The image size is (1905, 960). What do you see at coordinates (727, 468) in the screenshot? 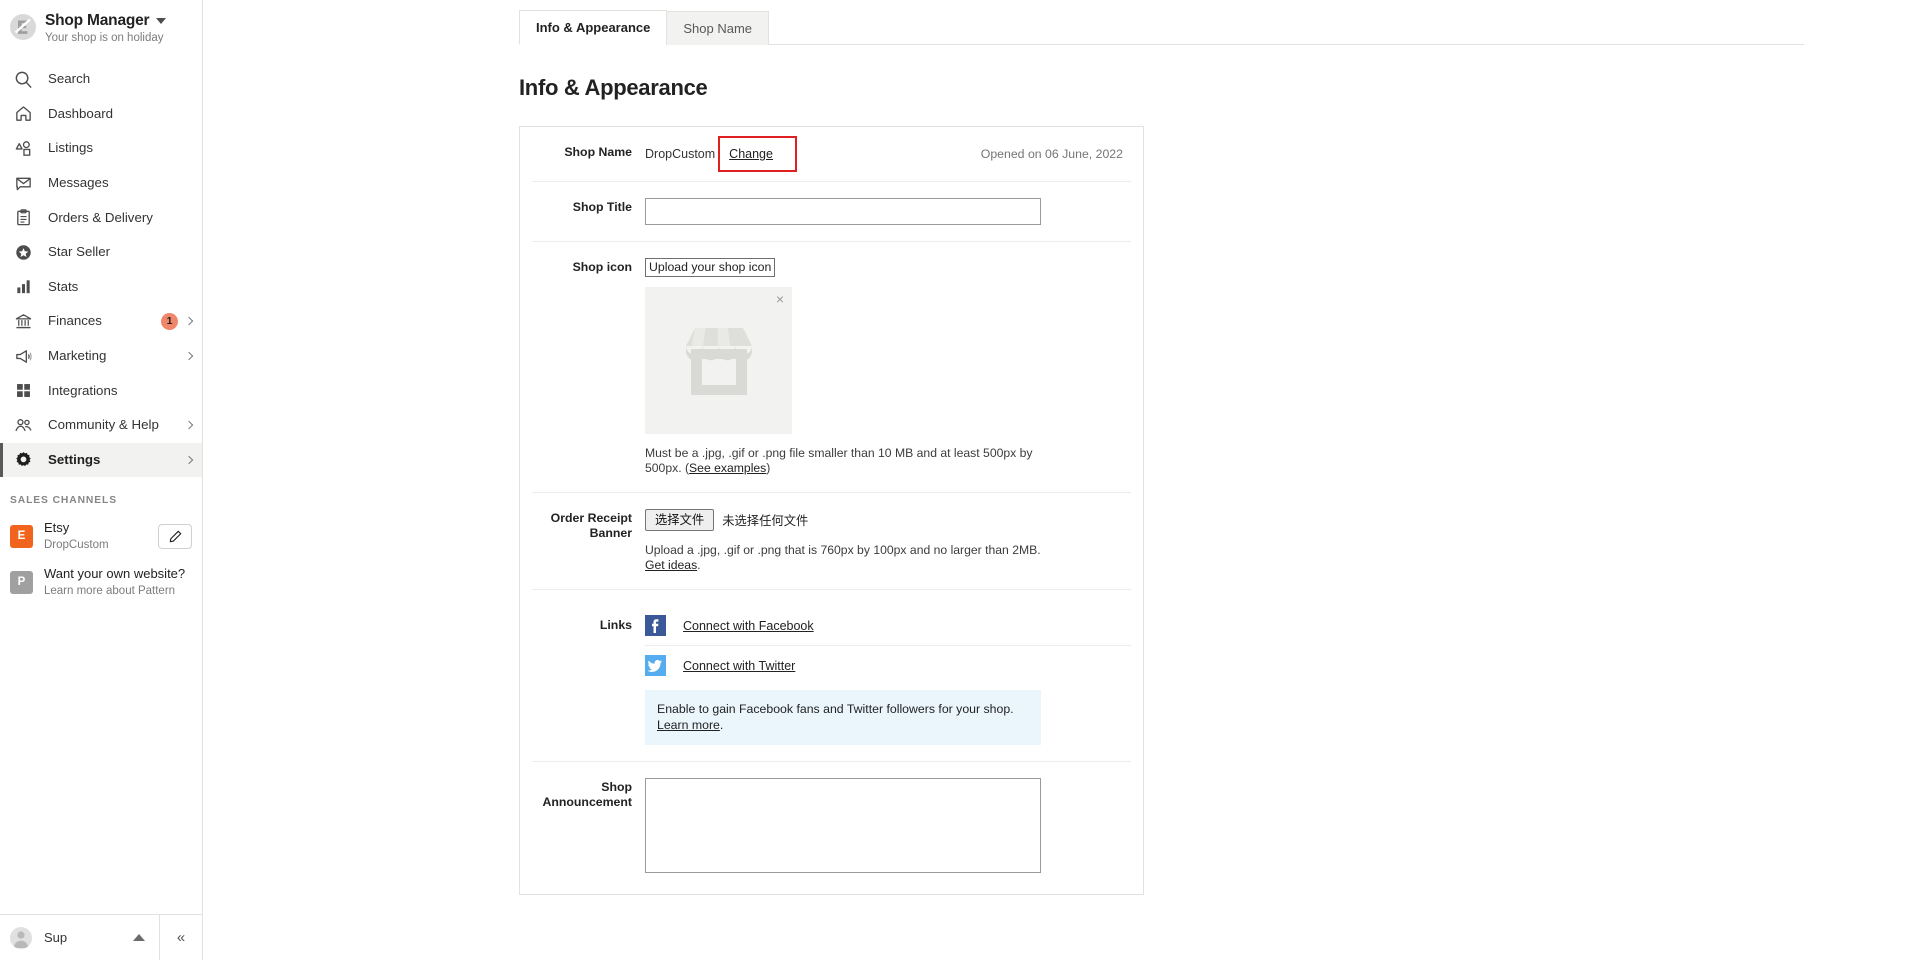
I see `see-examples-link: See examples` at bounding box center [727, 468].